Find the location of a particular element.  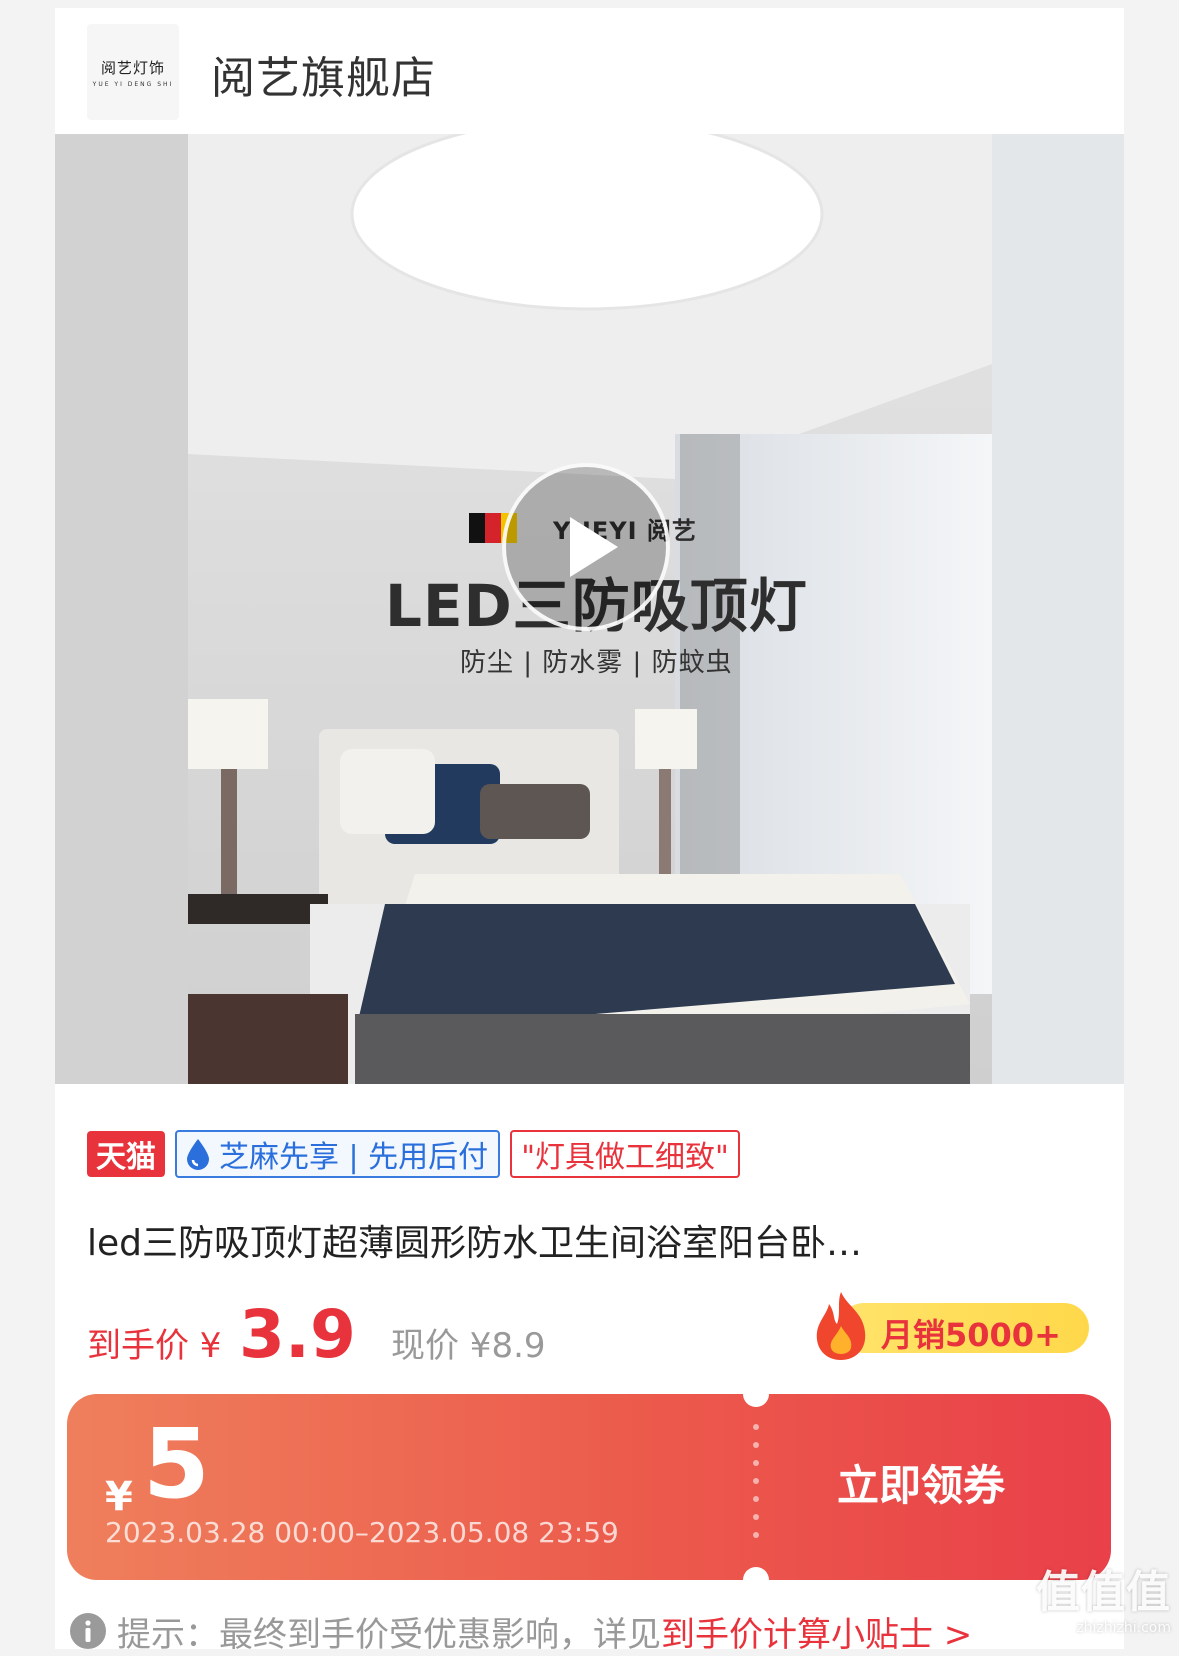

zhima-drop-icon is located at coordinates (198, 1154).